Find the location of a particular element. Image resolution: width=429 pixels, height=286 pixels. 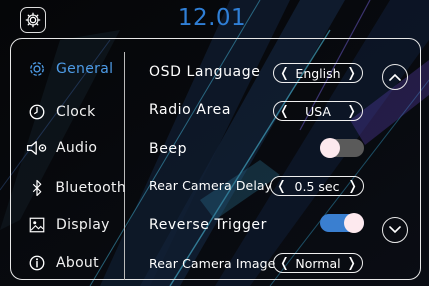

radio-area-selector: ❬ USA ❭ is located at coordinates (318, 111).